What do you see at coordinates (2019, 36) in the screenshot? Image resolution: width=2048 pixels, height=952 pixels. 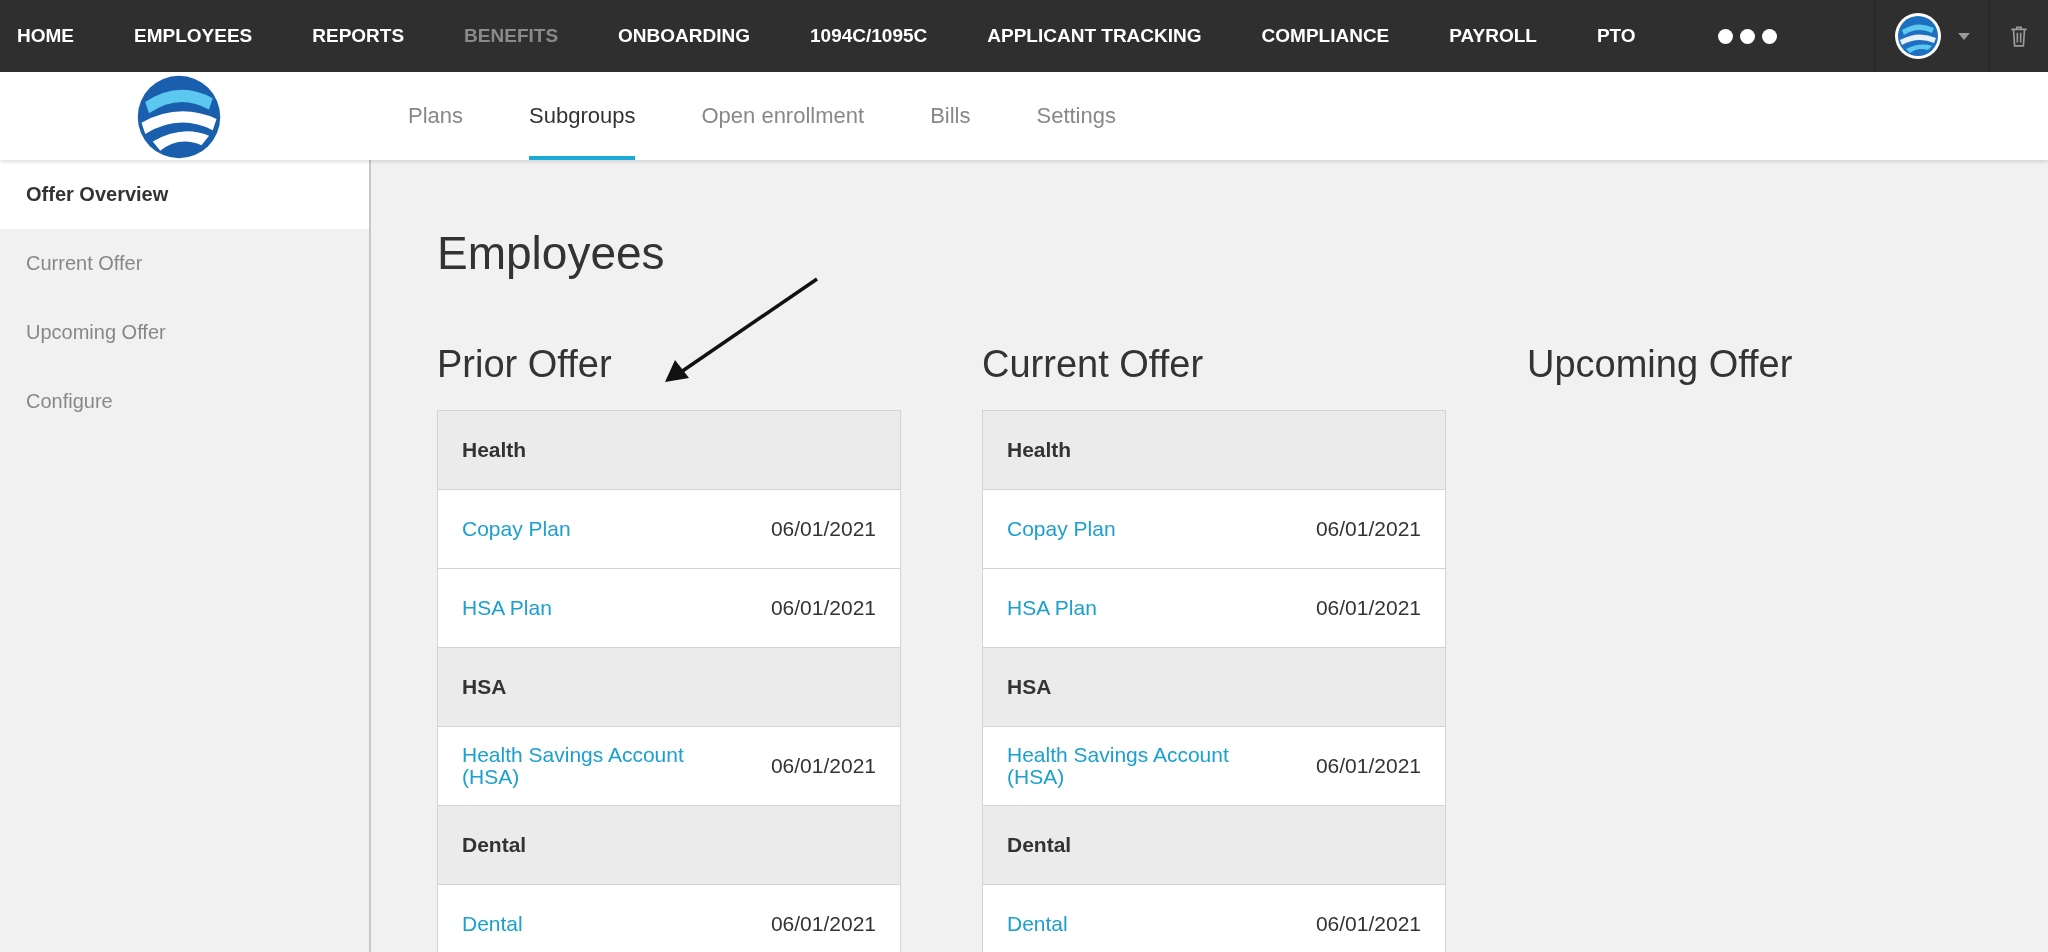 I see `trash-icon` at bounding box center [2019, 36].